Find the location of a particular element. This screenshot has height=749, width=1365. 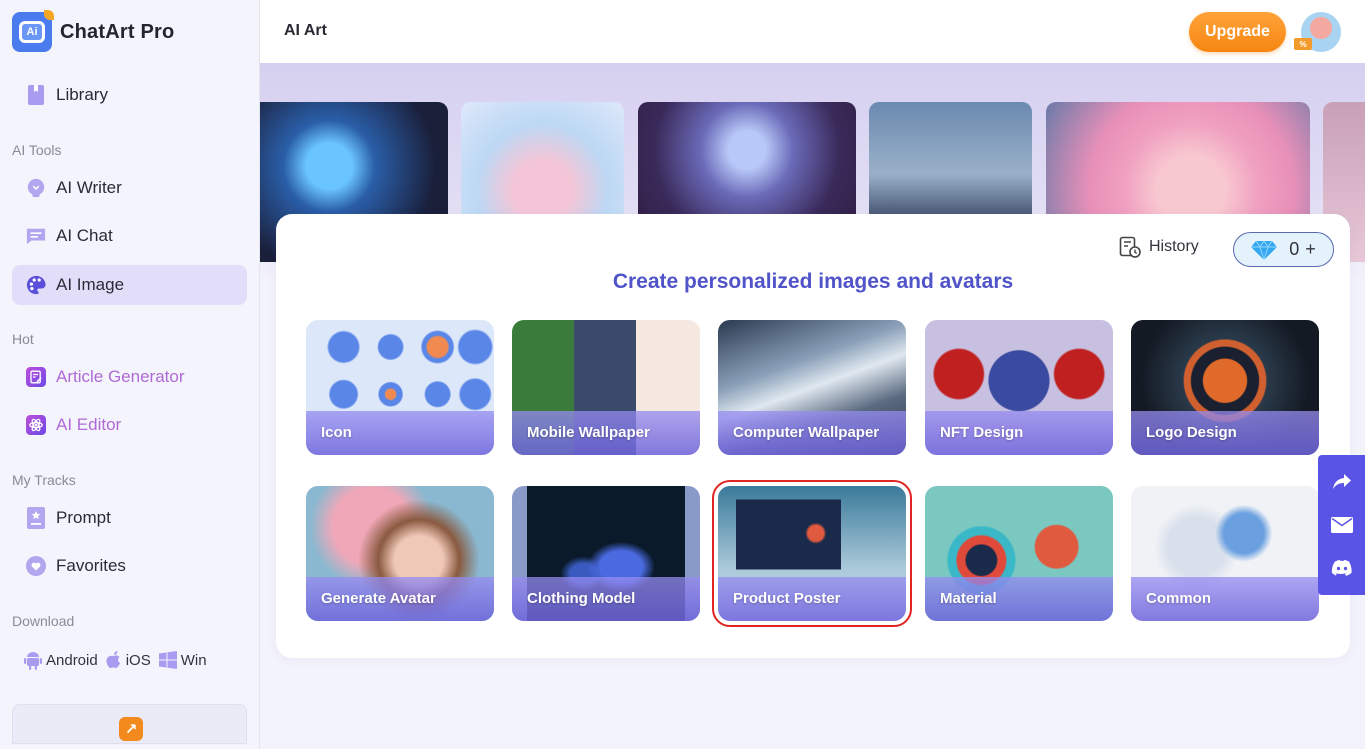

history-label: History is located at coordinates (1174, 246).